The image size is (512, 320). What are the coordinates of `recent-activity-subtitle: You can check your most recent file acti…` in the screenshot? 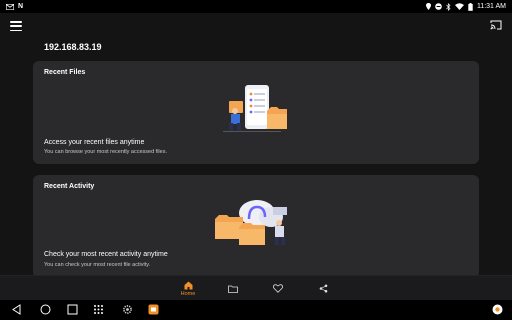 It's located at (97, 265).